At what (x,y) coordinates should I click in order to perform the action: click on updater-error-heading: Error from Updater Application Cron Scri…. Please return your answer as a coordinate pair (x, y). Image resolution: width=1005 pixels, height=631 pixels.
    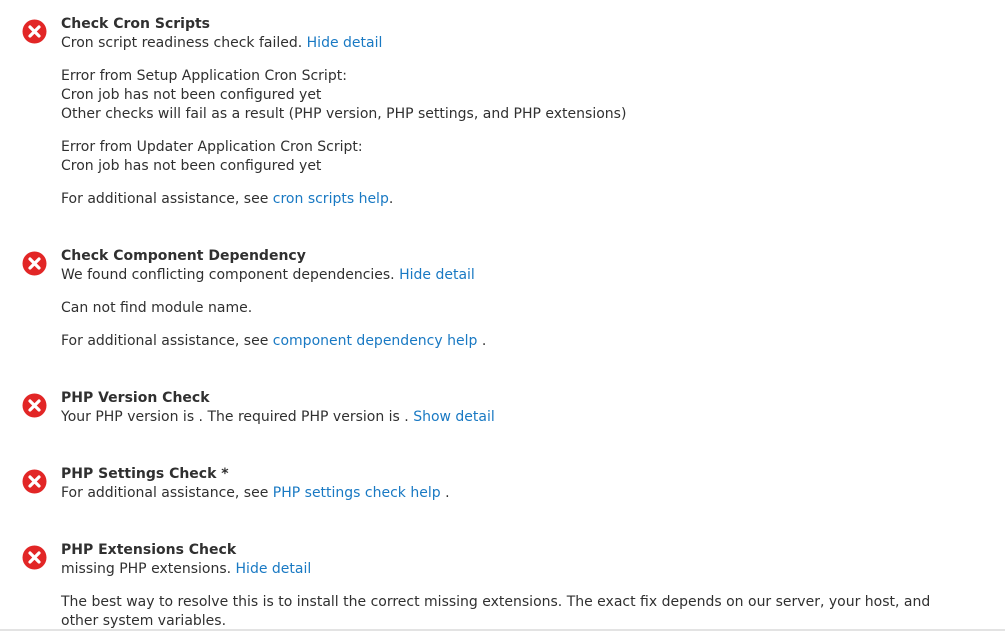
    Looking at the image, I should click on (212, 147).